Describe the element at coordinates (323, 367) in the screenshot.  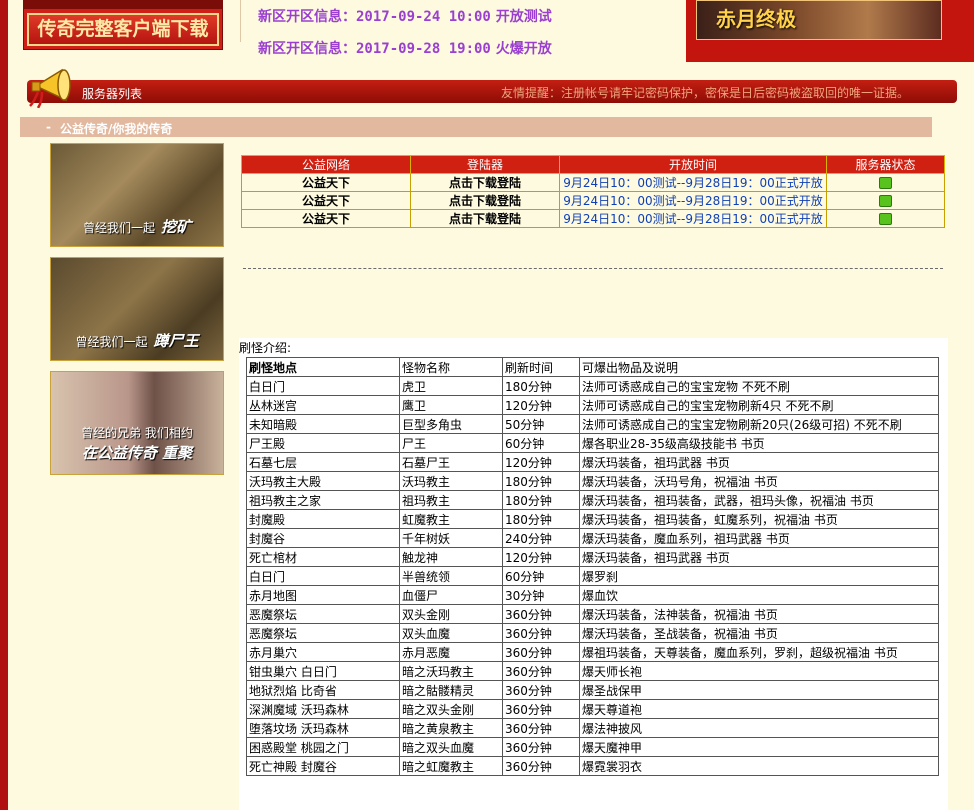
I see `col-location: 刷怪地点` at that location.